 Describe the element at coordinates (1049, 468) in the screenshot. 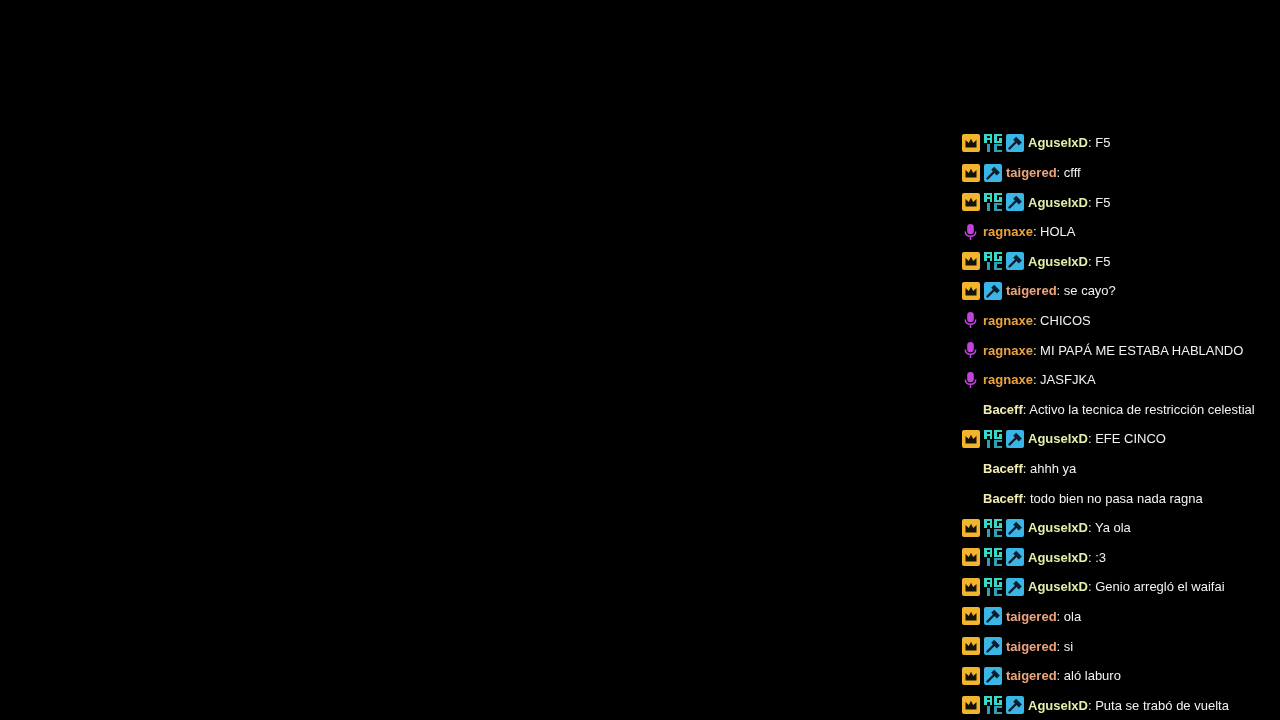

I see `chat-message-text: : ahhh ya` at that location.